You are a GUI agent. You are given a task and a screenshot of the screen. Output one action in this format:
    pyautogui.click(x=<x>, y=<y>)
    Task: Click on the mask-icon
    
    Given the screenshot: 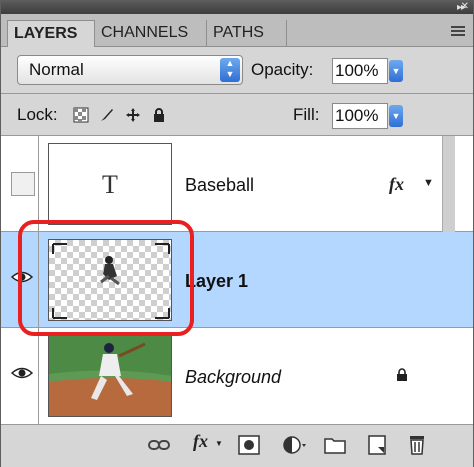 What is the action you would take?
    pyautogui.click(x=249, y=445)
    